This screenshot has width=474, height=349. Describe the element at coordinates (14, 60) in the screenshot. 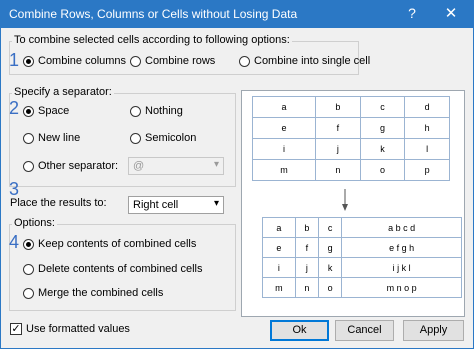

I see `step-1-marker: 1` at that location.